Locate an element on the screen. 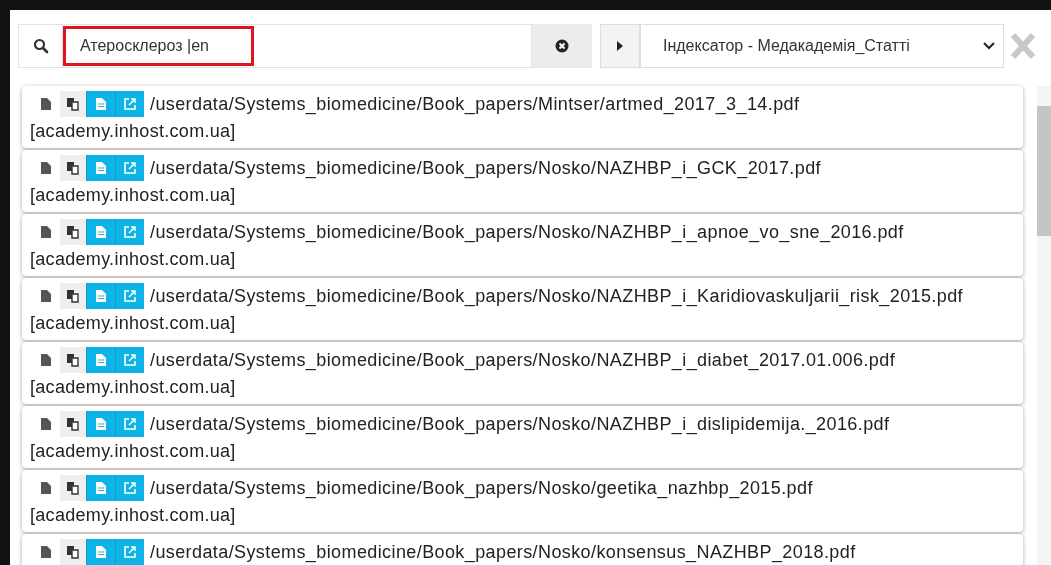  file-path: /userdata/Systems_biomedicine/Book_papers/Mintser/artmed_2017_3_14.pdf is located at coordinates (475, 104).